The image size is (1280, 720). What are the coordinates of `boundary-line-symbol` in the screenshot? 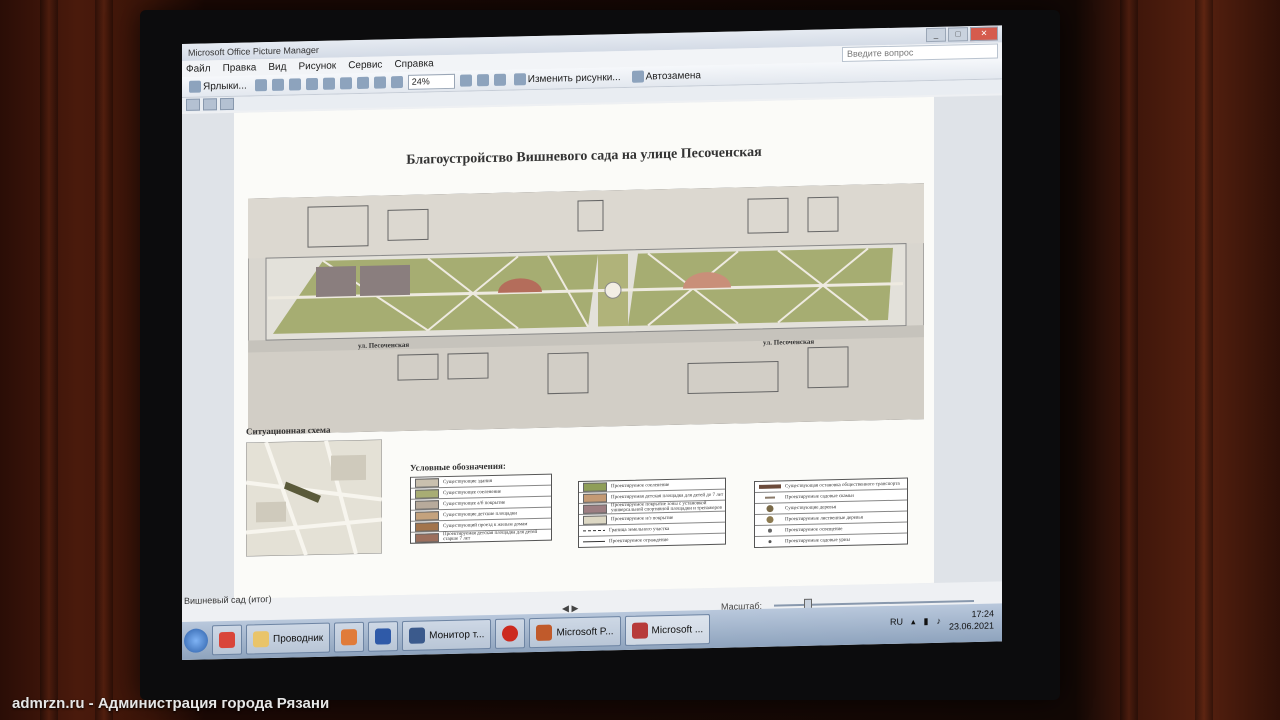 It's located at (594, 530).